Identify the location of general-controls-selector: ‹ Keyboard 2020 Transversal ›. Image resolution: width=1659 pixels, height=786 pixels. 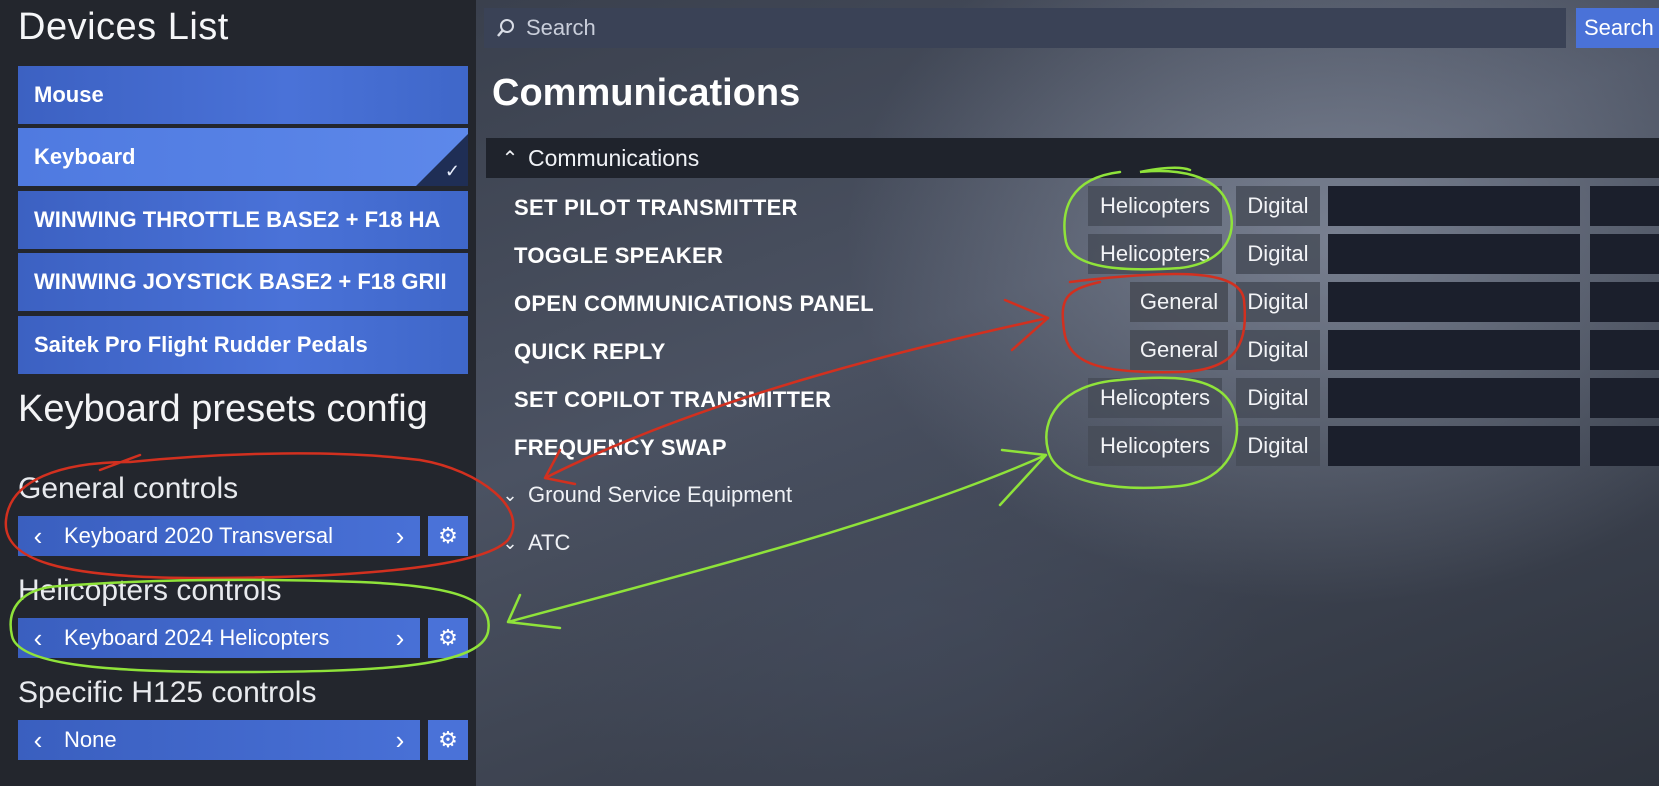
(219, 536).